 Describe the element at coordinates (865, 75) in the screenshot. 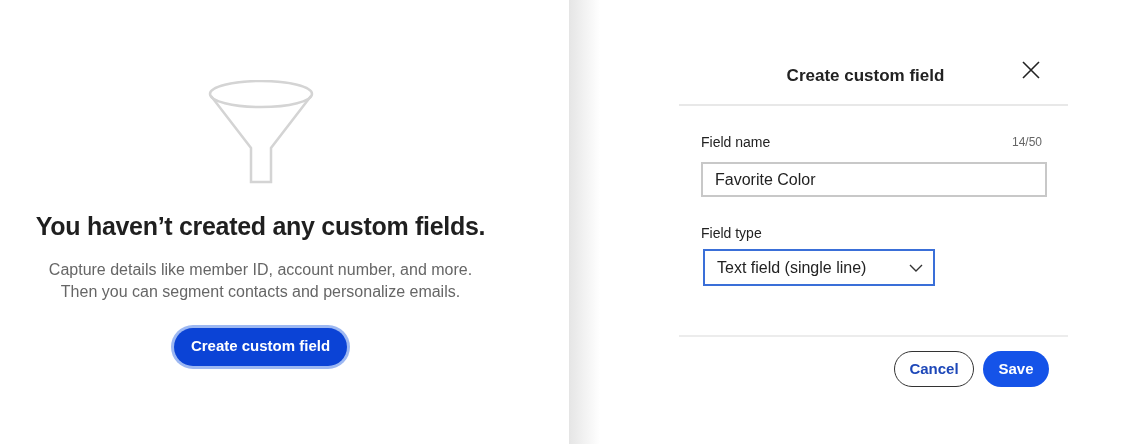

I see `dialog-title: Create custom field` at that location.